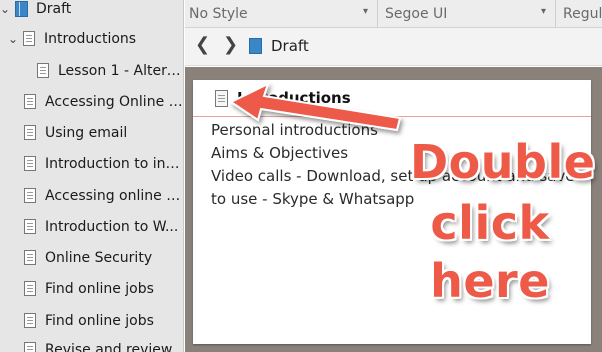 Image resolution: width=602 pixels, height=352 pixels. What do you see at coordinates (393, 47) in the screenshot?
I see `editor-header: ❮ ❯ Draft` at bounding box center [393, 47].